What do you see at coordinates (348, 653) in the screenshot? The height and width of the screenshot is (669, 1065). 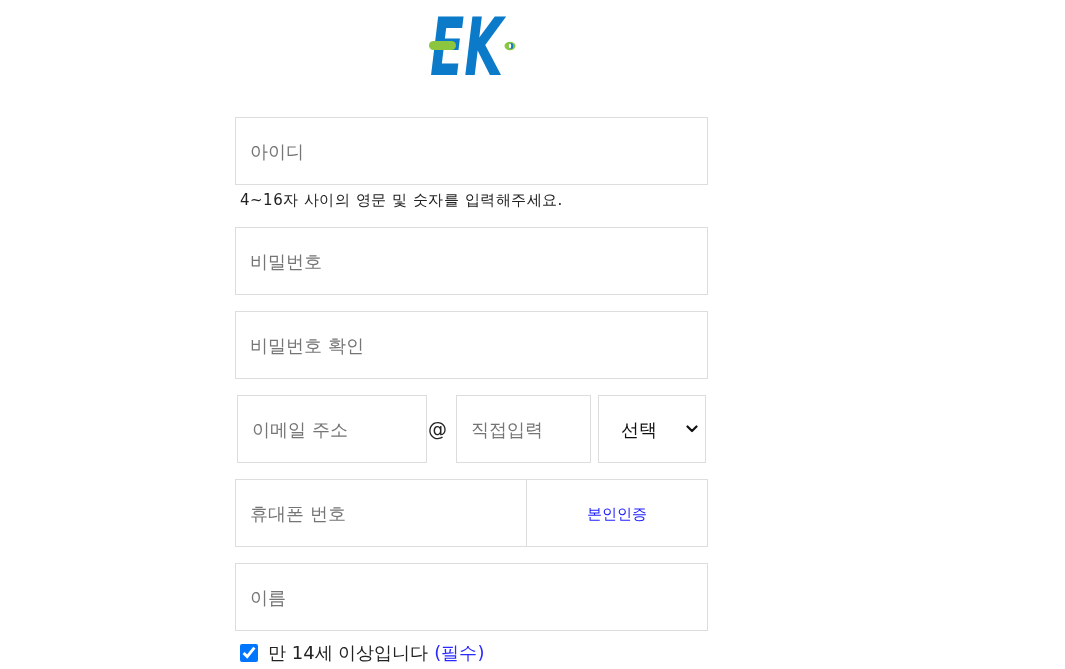 I see `checkbox-label: 만 14세 이상입니다` at bounding box center [348, 653].